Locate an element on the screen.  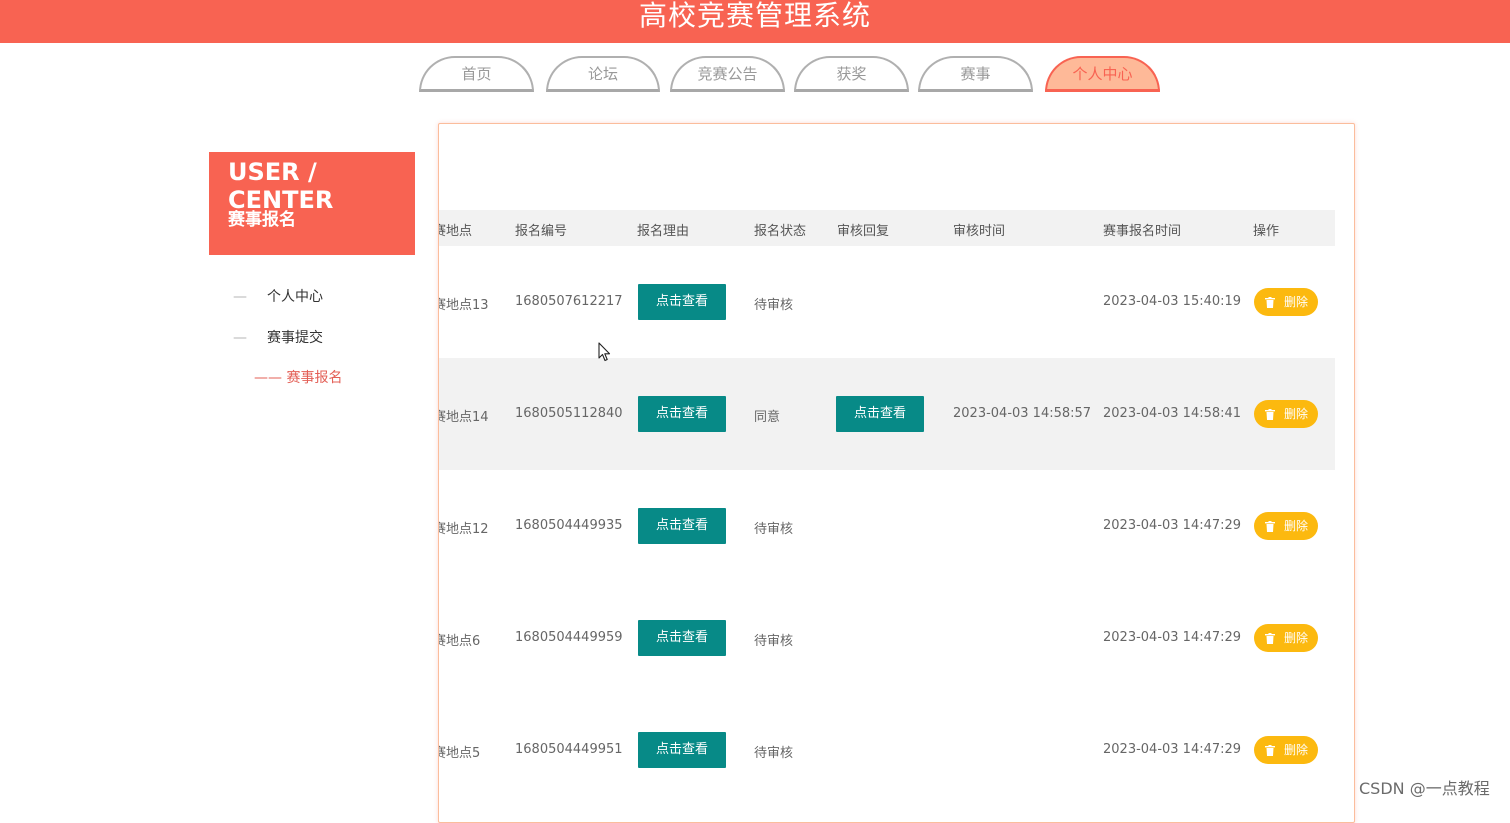
column-header-reply: 审核回复 is located at coordinates (863, 231).